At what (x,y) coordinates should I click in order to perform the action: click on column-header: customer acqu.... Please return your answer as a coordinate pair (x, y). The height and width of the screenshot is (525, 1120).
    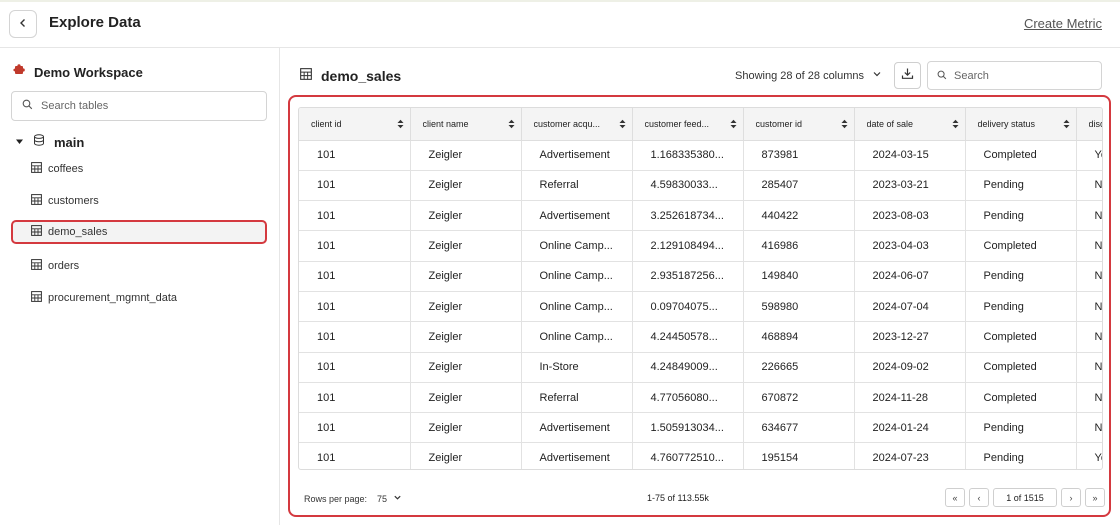
    Looking at the image, I should click on (577, 124).